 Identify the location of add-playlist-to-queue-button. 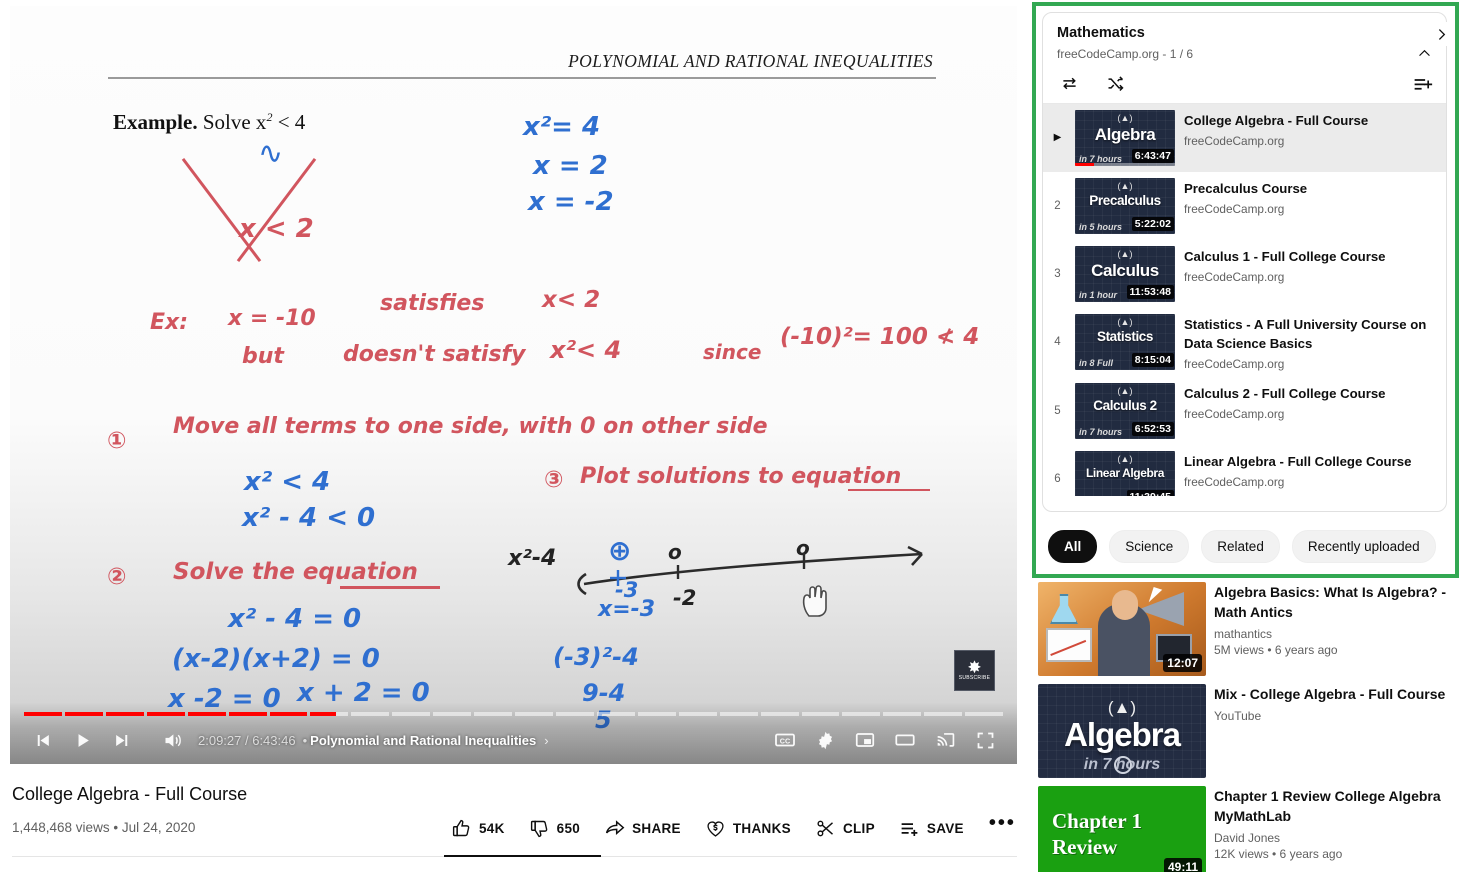
(1422, 83).